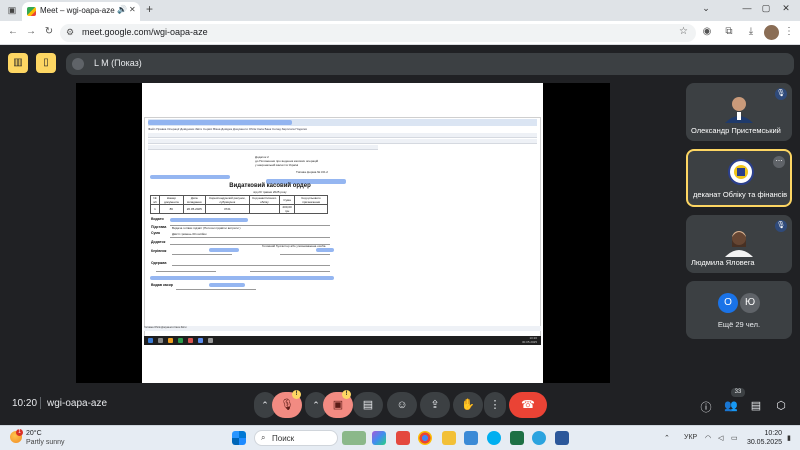 This screenshot has height=450, width=800. What do you see at coordinates (400, 10) in the screenshot?
I see `browser-tab-strip: ▣ Meet – wgi-oapa-aze 🔊 ✕ + ⌄ — ▢ ✕` at bounding box center [400, 10].